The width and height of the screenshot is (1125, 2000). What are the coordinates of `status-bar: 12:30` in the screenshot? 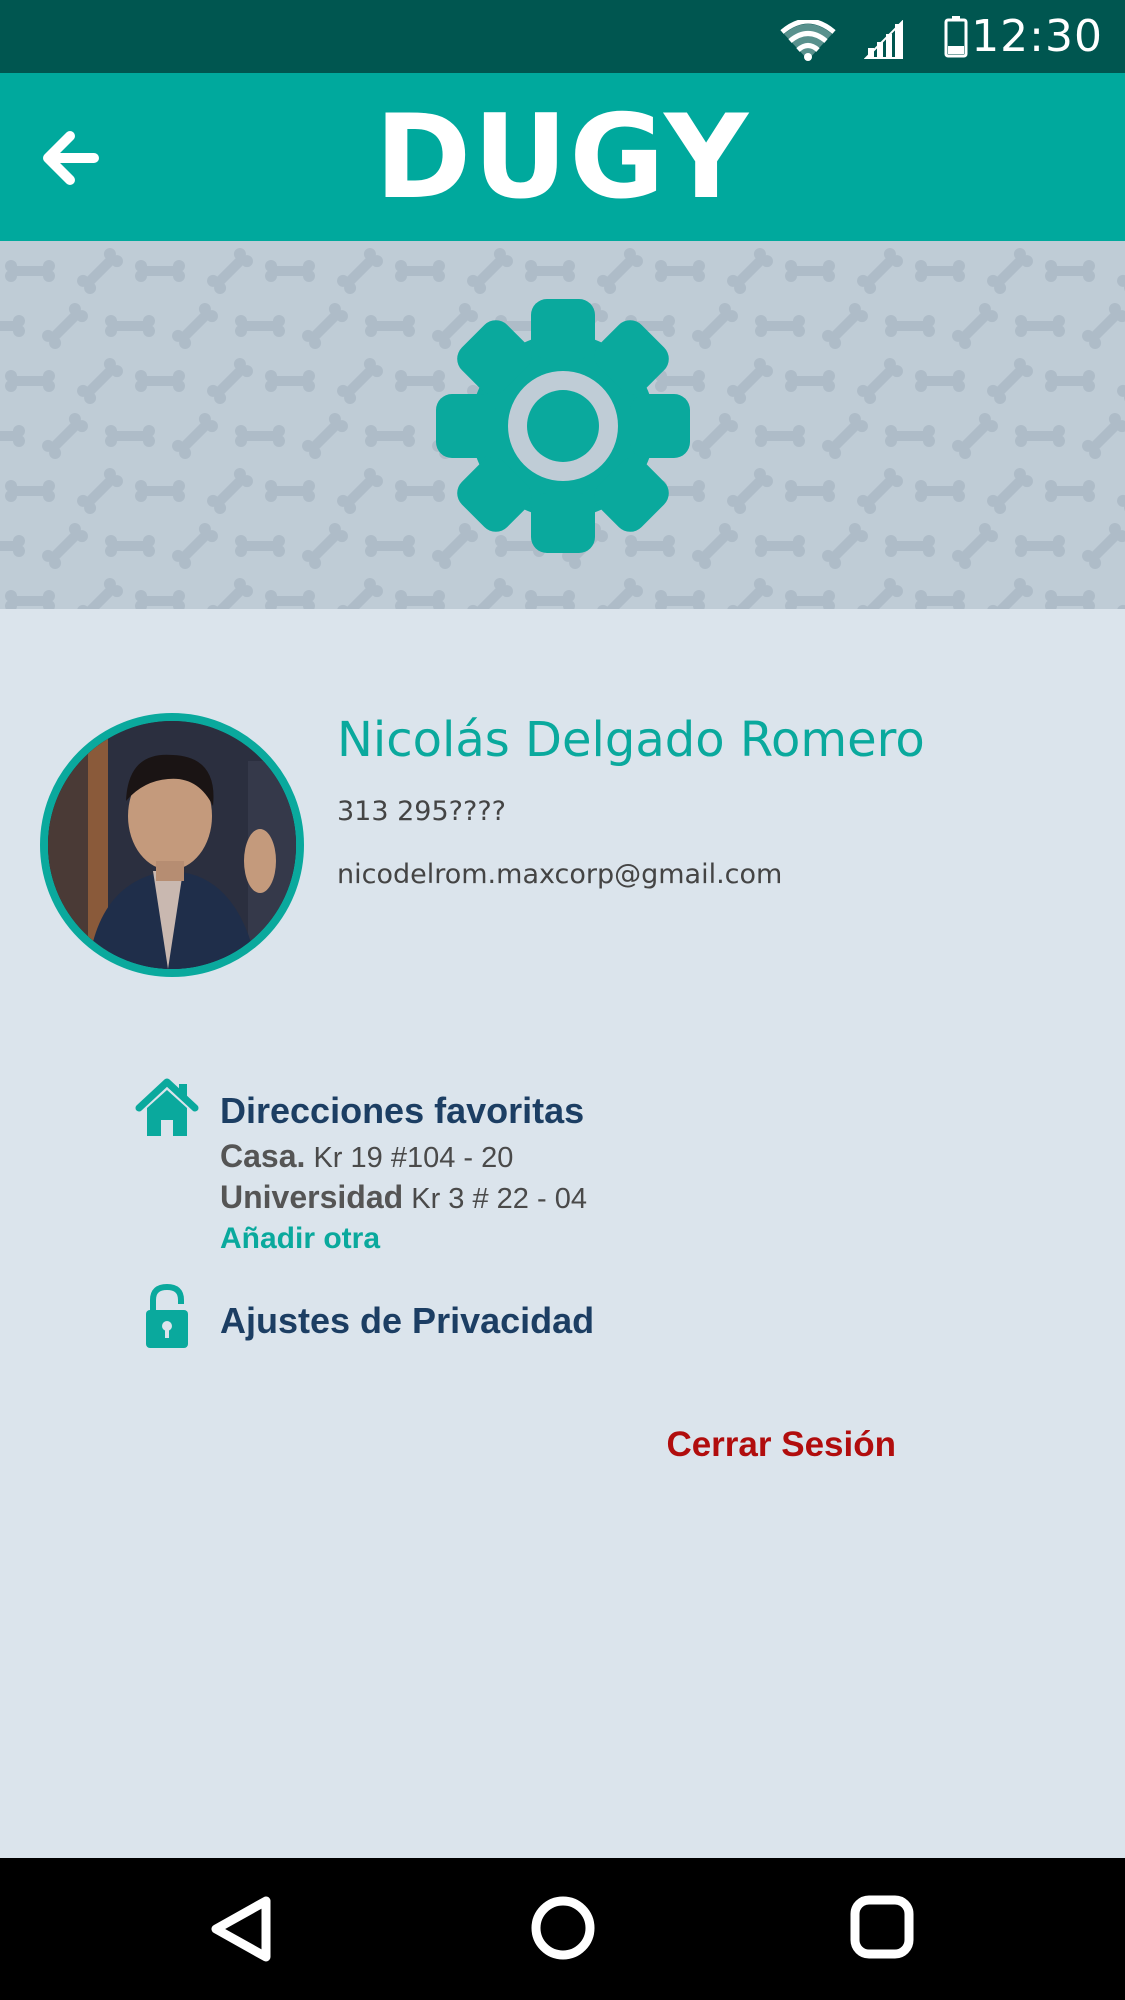 It's located at (562, 36).